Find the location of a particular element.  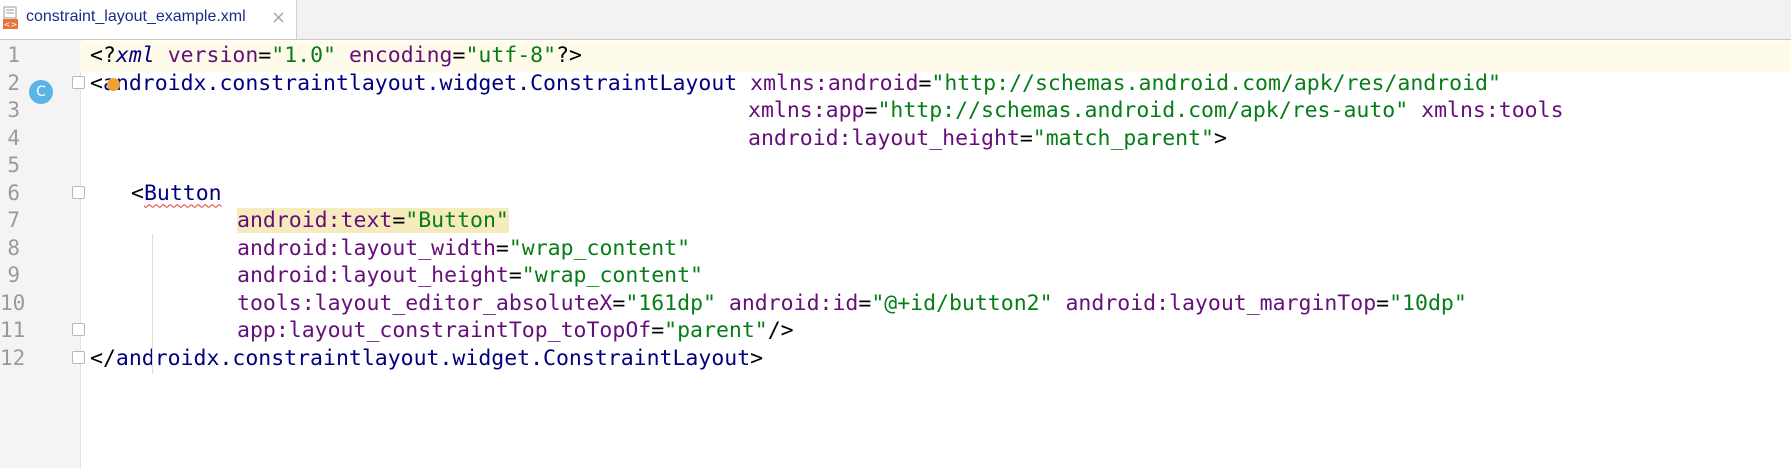

value-android-text: "Button" is located at coordinates (457, 220).